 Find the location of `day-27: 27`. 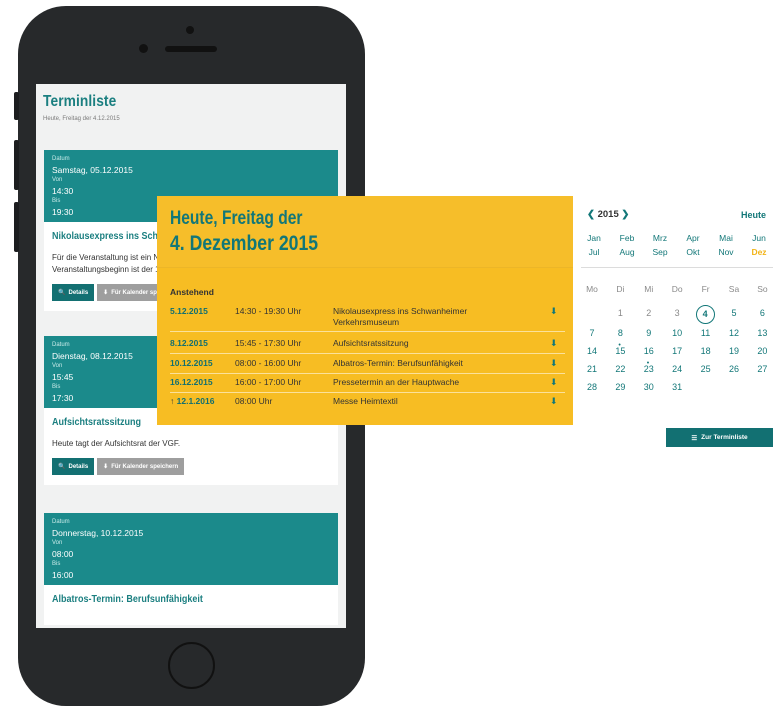

day-27: 27 is located at coordinates (761, 369).